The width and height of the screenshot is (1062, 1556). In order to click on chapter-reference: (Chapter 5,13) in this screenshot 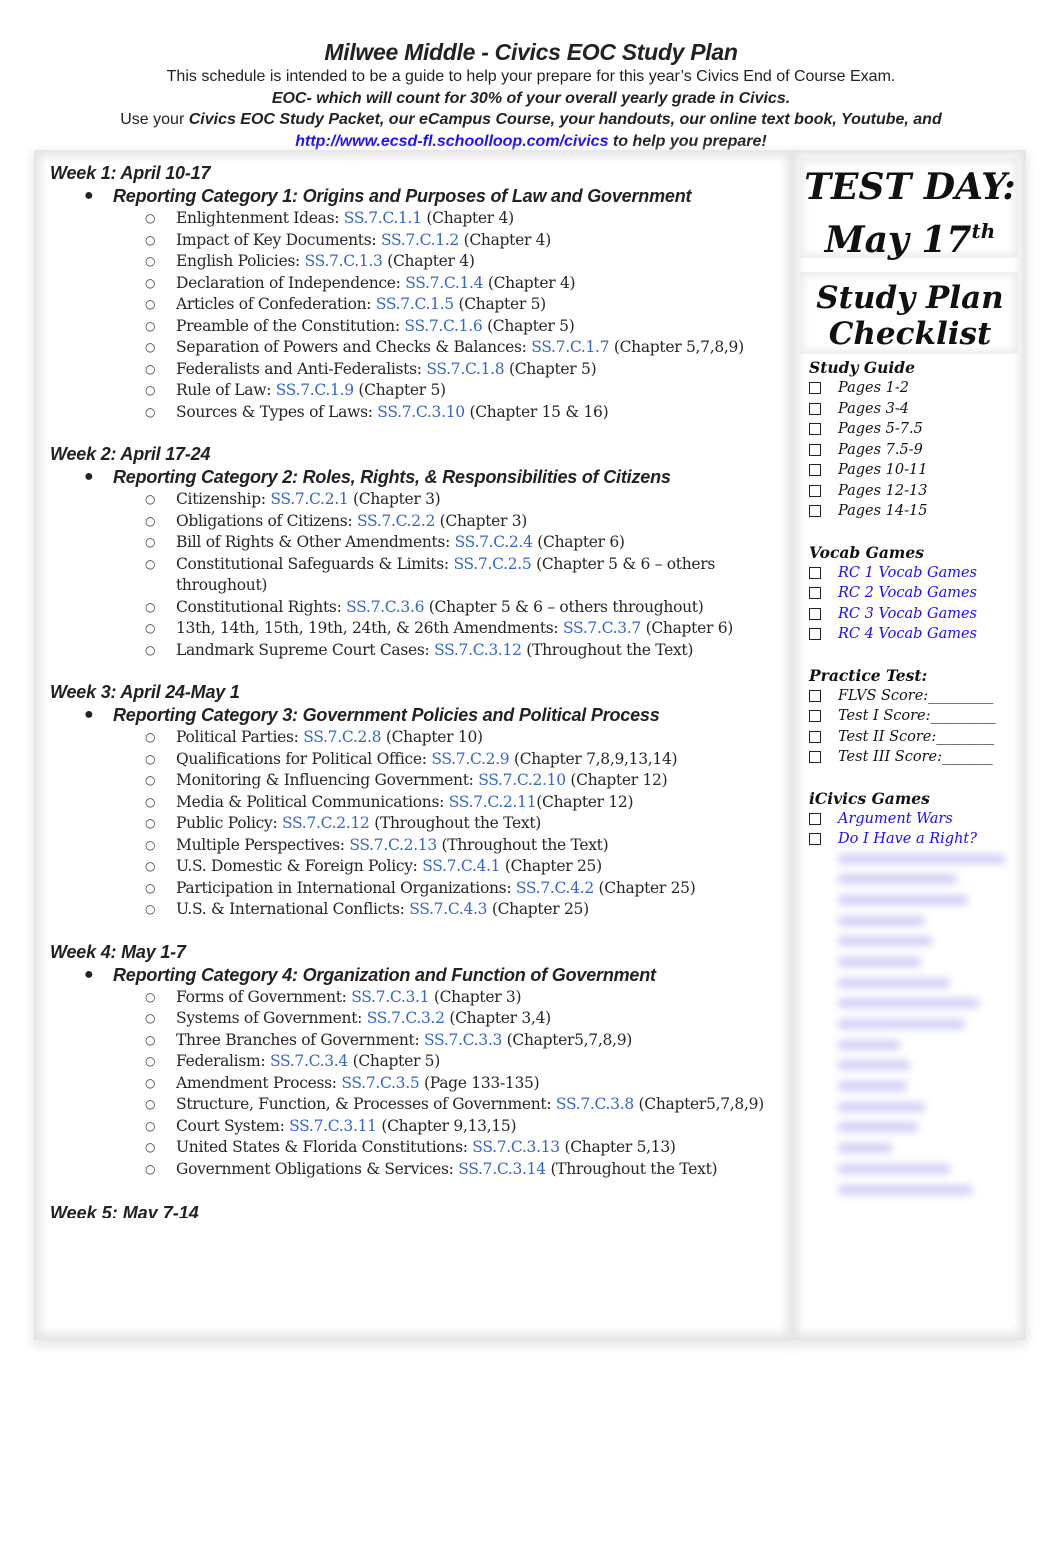, I will do `click(617, 1147)`.